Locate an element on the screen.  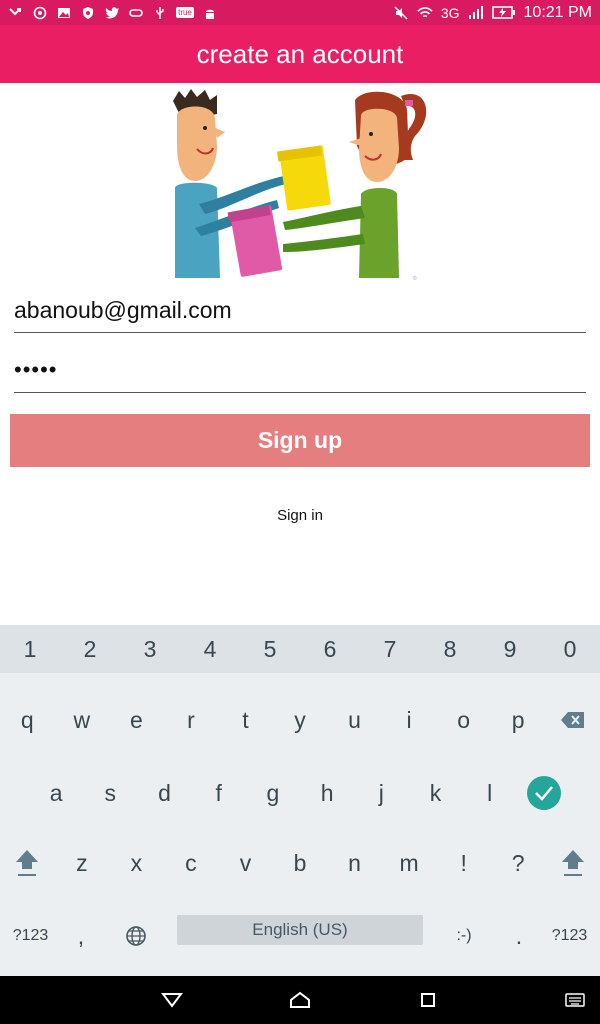
number-key: 1 is located at coordinates (30, 649).